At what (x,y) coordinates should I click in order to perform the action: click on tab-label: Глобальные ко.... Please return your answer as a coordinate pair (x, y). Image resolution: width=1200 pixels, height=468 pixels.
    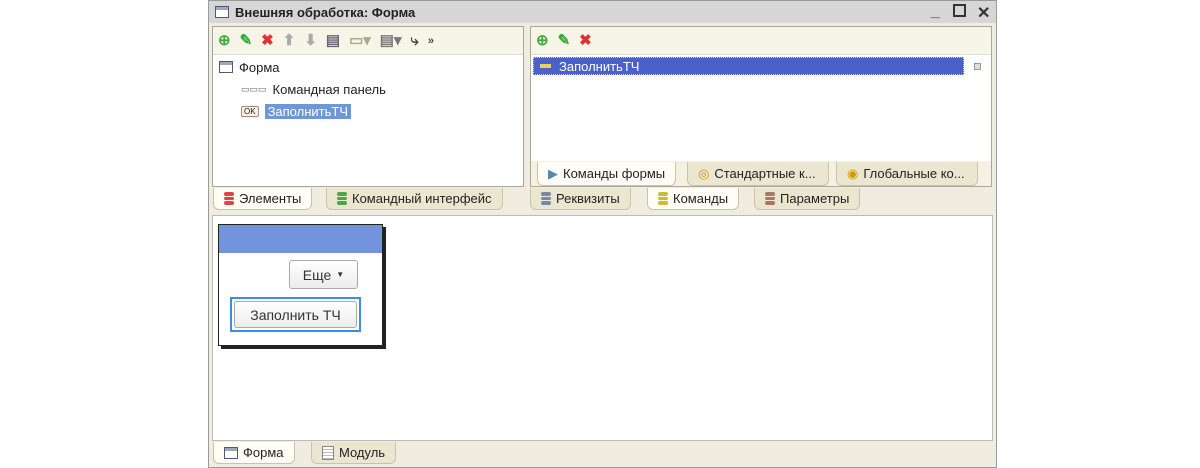
    Looking at the image, I should click on (914, 173).